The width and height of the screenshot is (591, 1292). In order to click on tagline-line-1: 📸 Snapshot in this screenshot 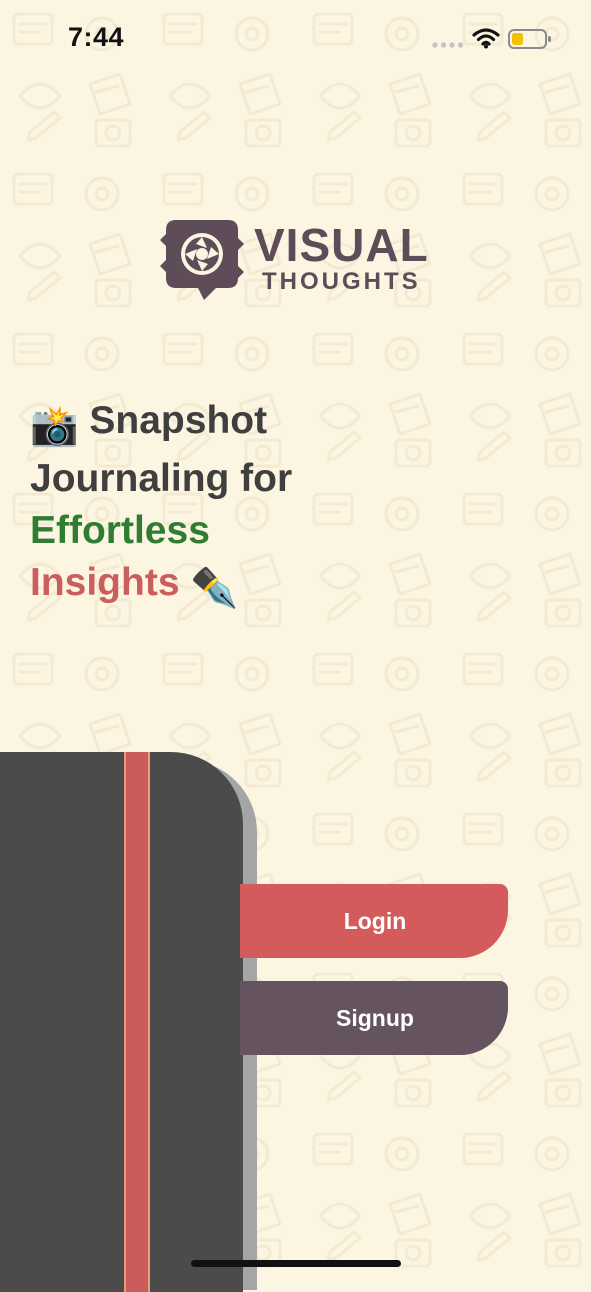, I will do `click(200, 424)`.